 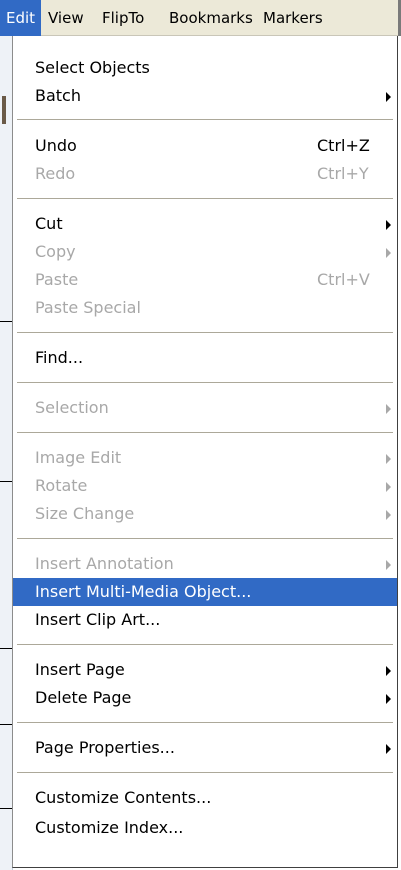 What do you see at coordinates (92, 67) in the screenshot?
I see `menu-item-label: Select Objects` at bounding box center [92, 67].